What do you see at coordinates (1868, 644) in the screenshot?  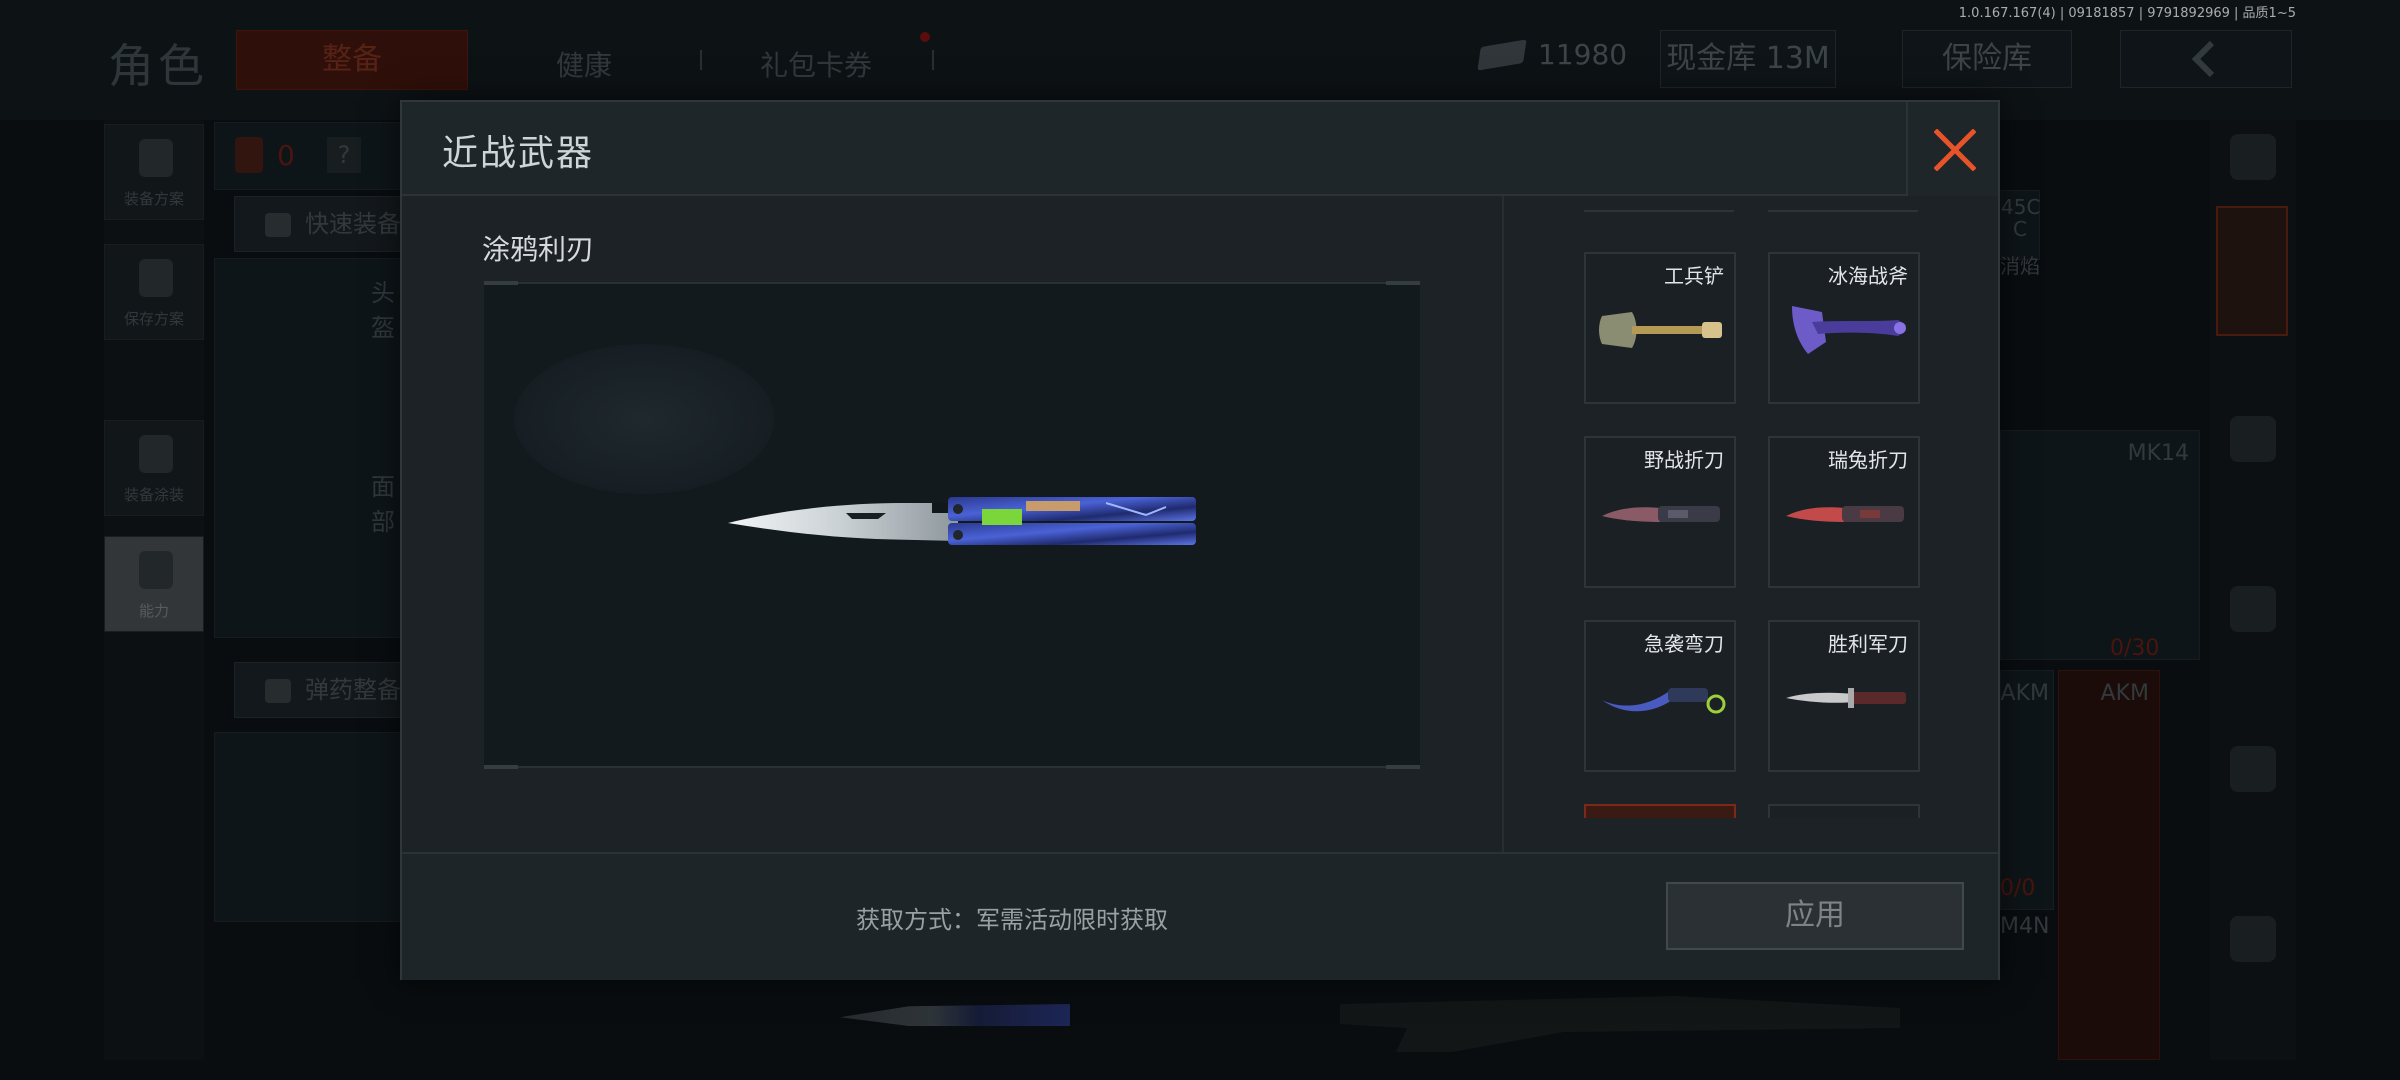 I see `item-name: 胜利军刀` at bounding box center [1868, 644].